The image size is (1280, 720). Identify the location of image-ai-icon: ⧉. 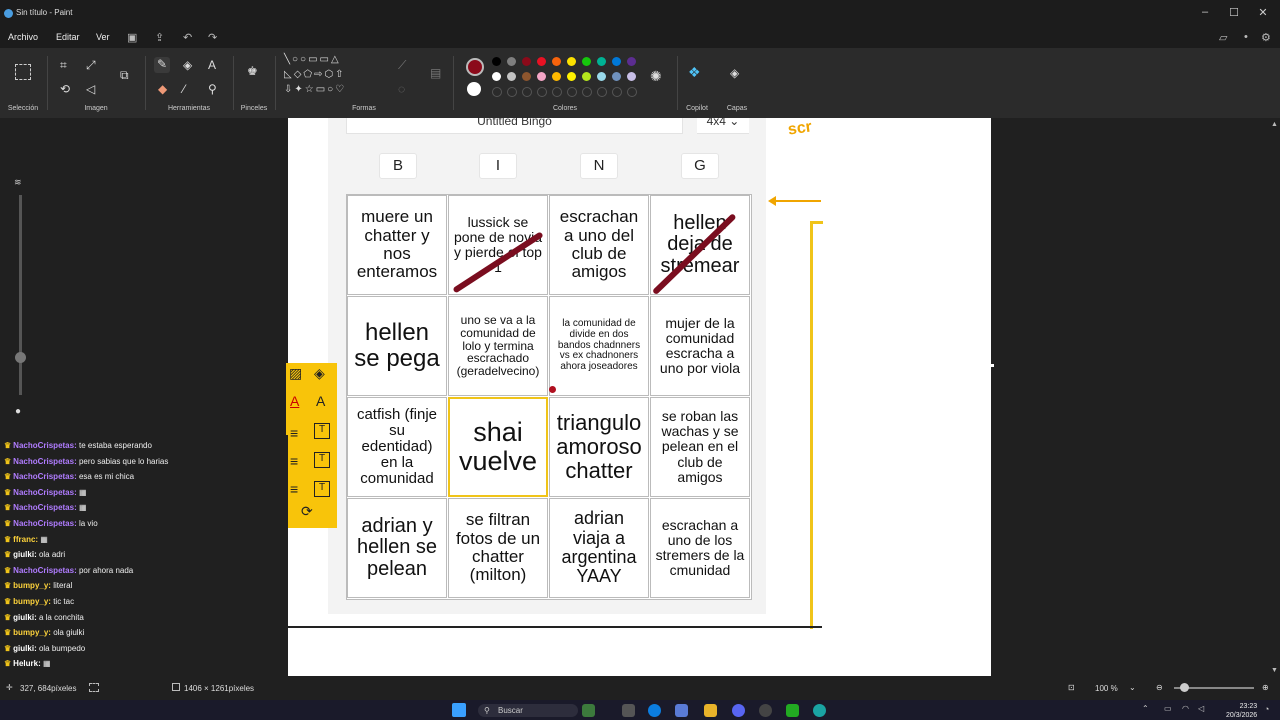
(124, 75).